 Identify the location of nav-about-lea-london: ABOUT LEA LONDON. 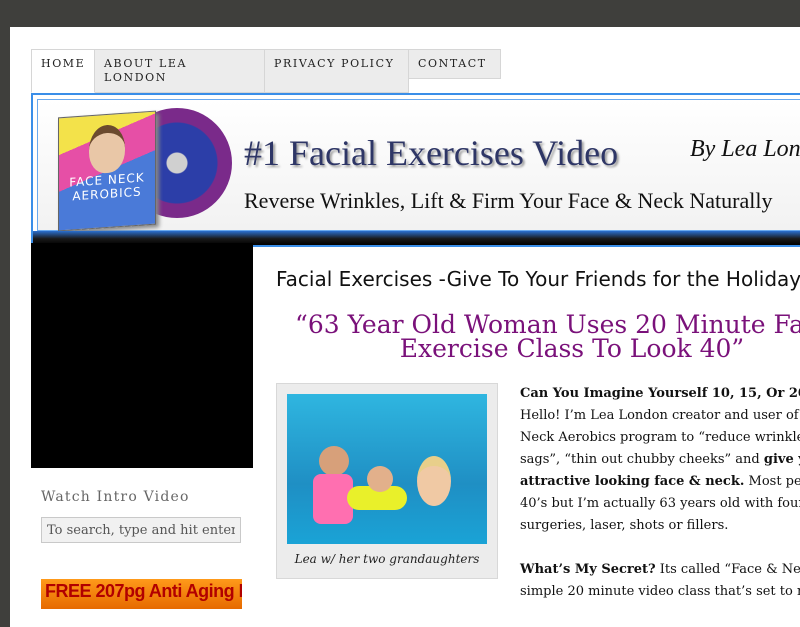
(180, 71).